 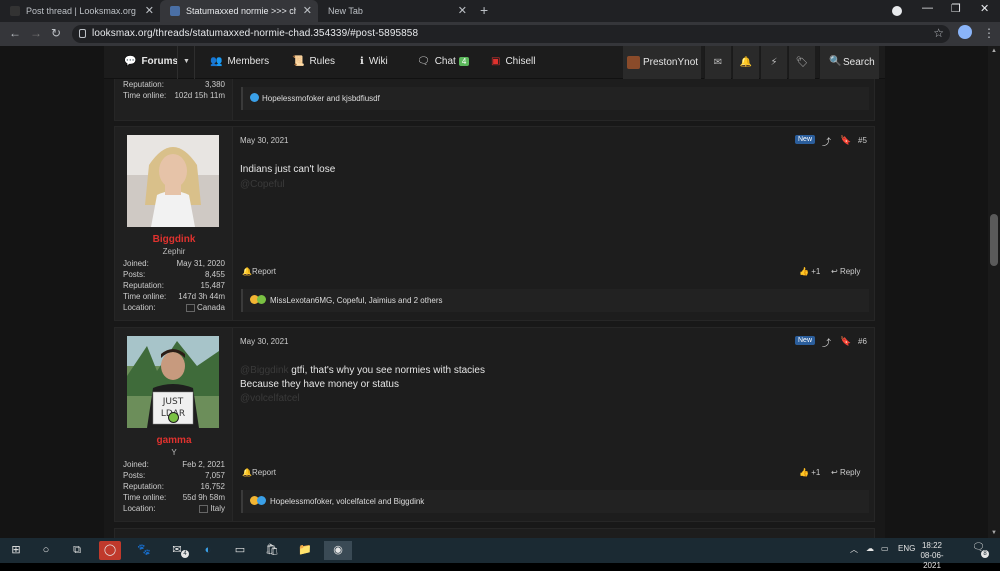 What do you see at coordinates (395, 11) in the screenshot?
I see `browser-tab-new-tab: New Tab ✕` at bounding box center [395, 11].